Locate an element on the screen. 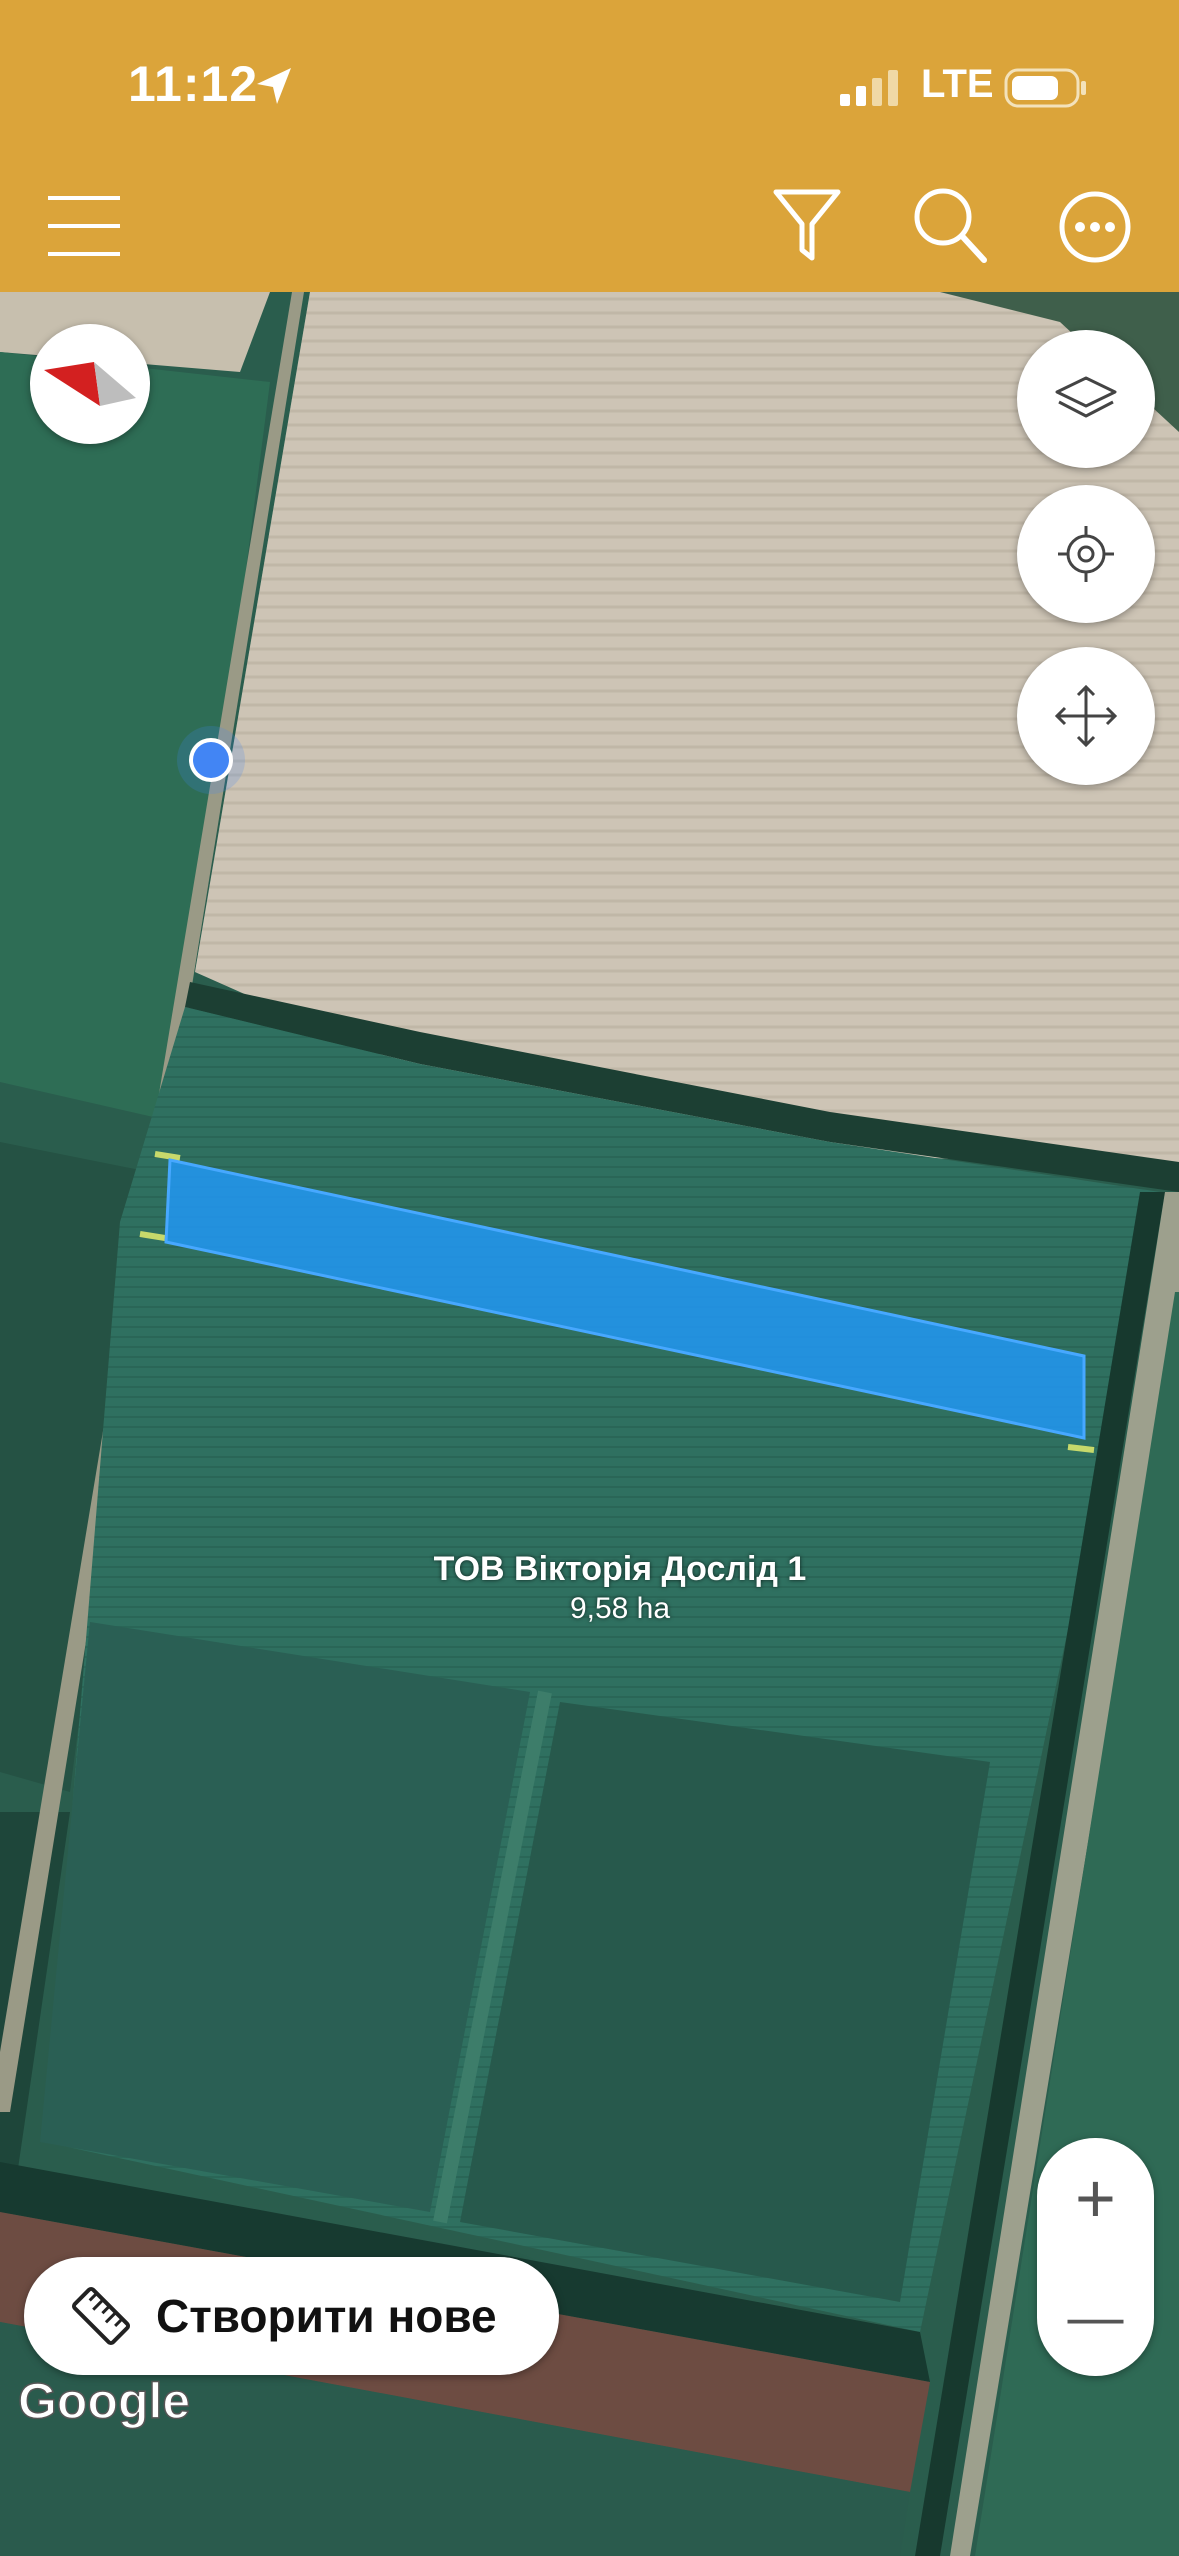 The image size is (1179, 2556). zoom-control: + — is located at coordinates (1095, 2257).